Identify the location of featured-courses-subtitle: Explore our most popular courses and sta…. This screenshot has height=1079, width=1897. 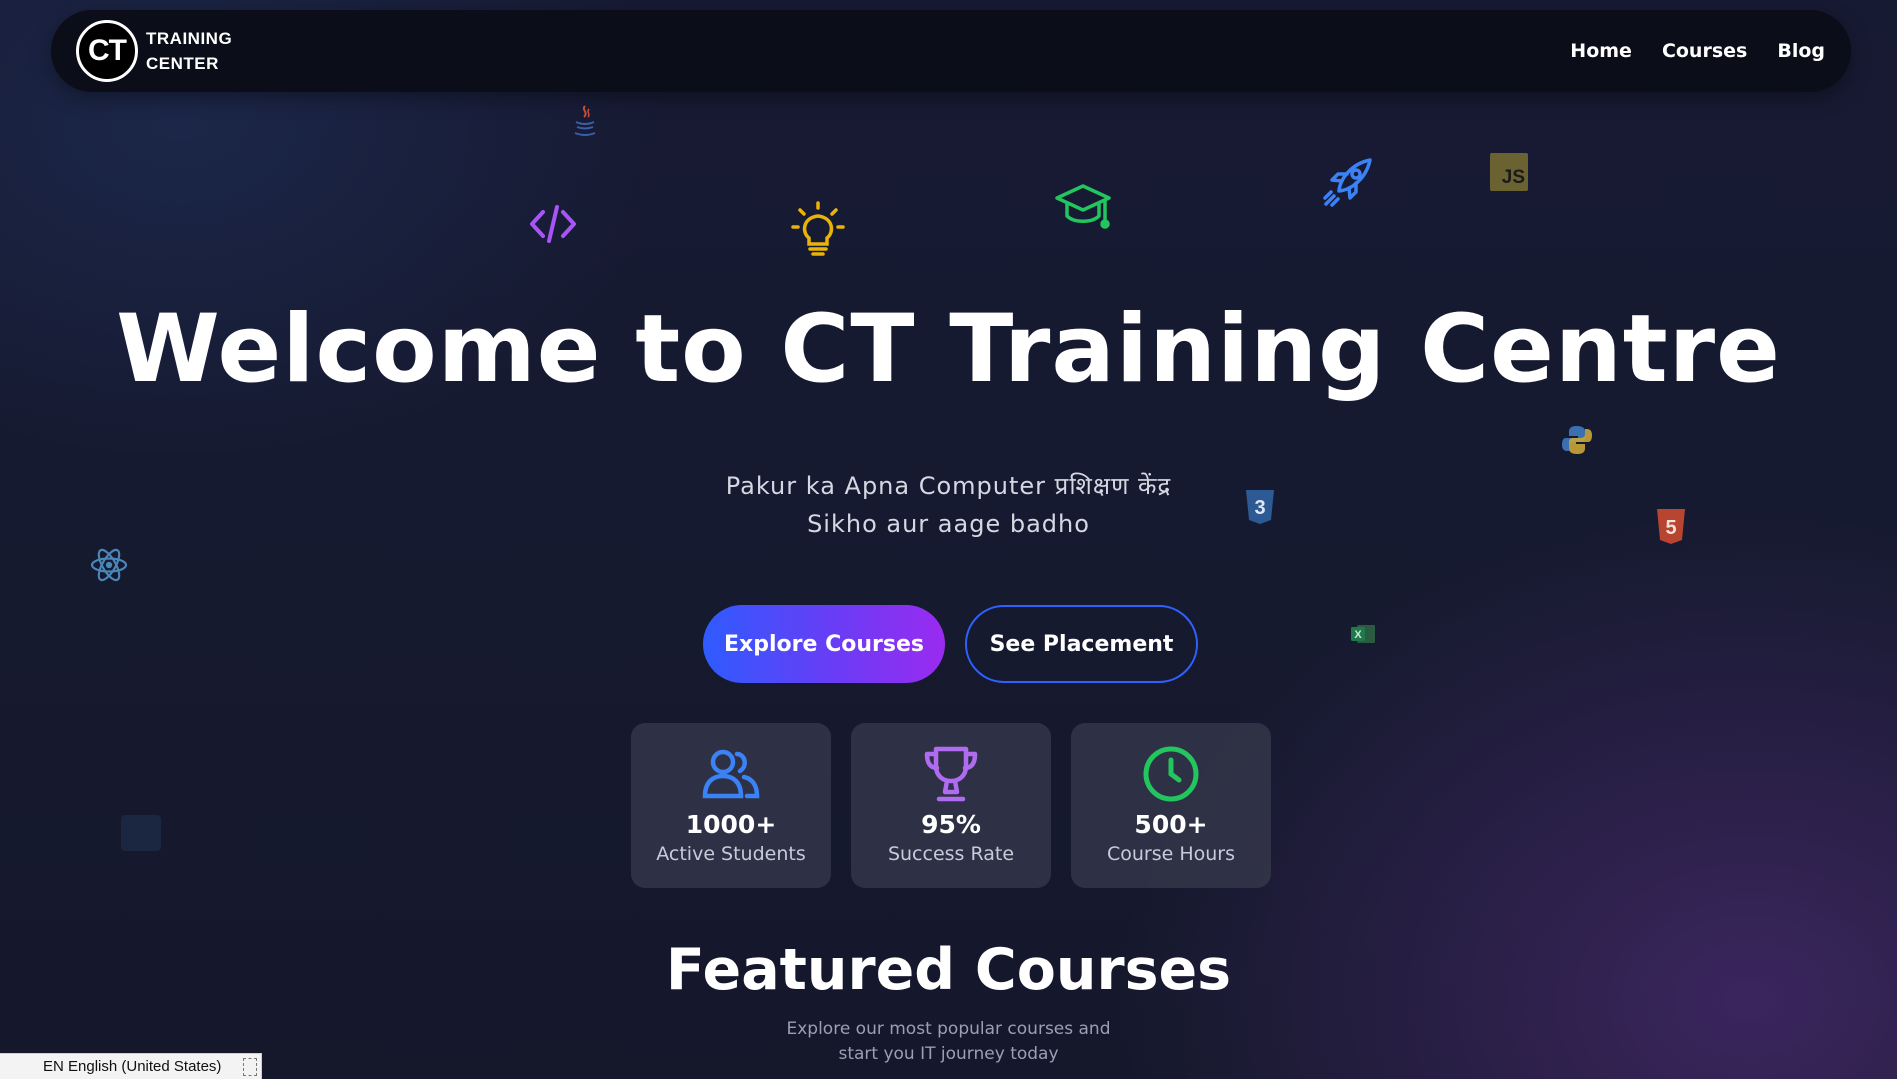
(948, 1042).